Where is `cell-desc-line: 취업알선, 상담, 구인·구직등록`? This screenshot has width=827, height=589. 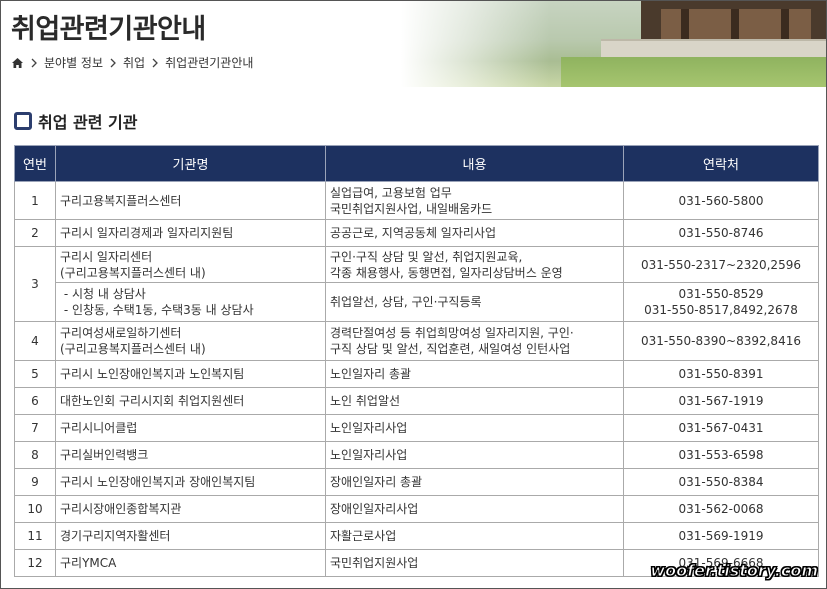
cell-desc-line: 취업알선, 상담, 구인·구직등록 is located at coordinates (406, 302).